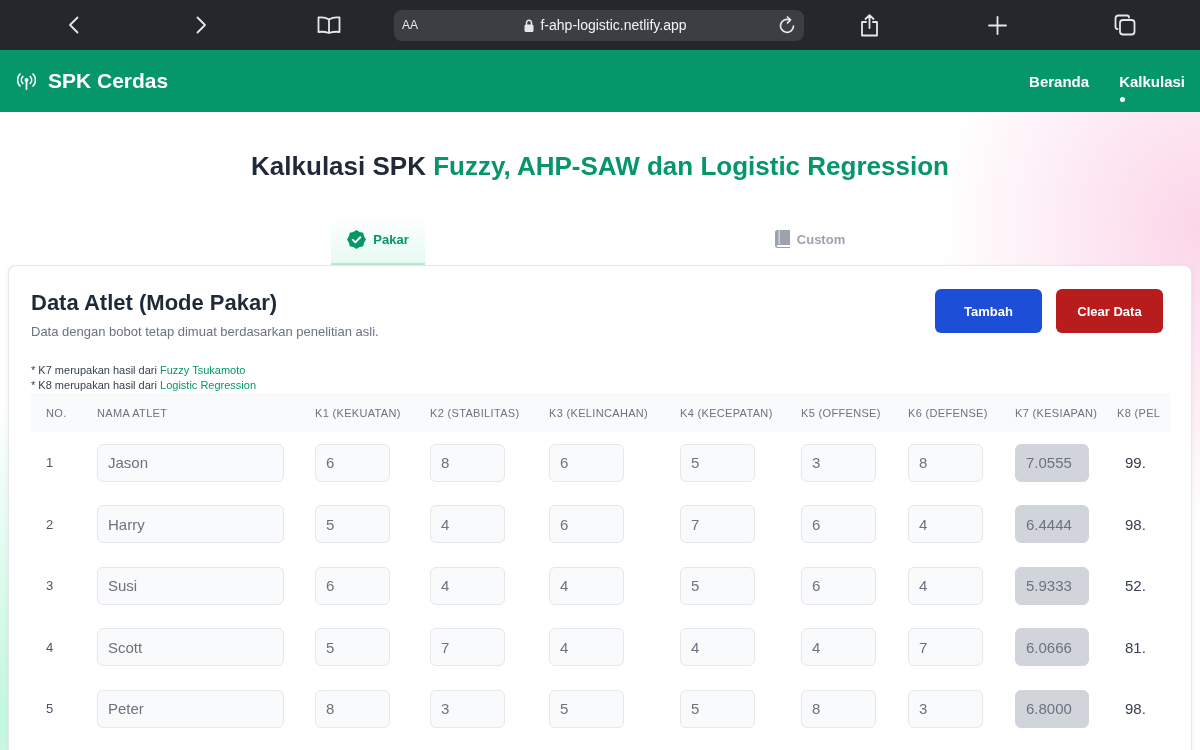 Image resolution: width=1200 pixels, height=750 pixels. What do you see at coordinates (357, 239) in the screenshot?
I see `check-badge-icon` at bounding box center [357, 239].